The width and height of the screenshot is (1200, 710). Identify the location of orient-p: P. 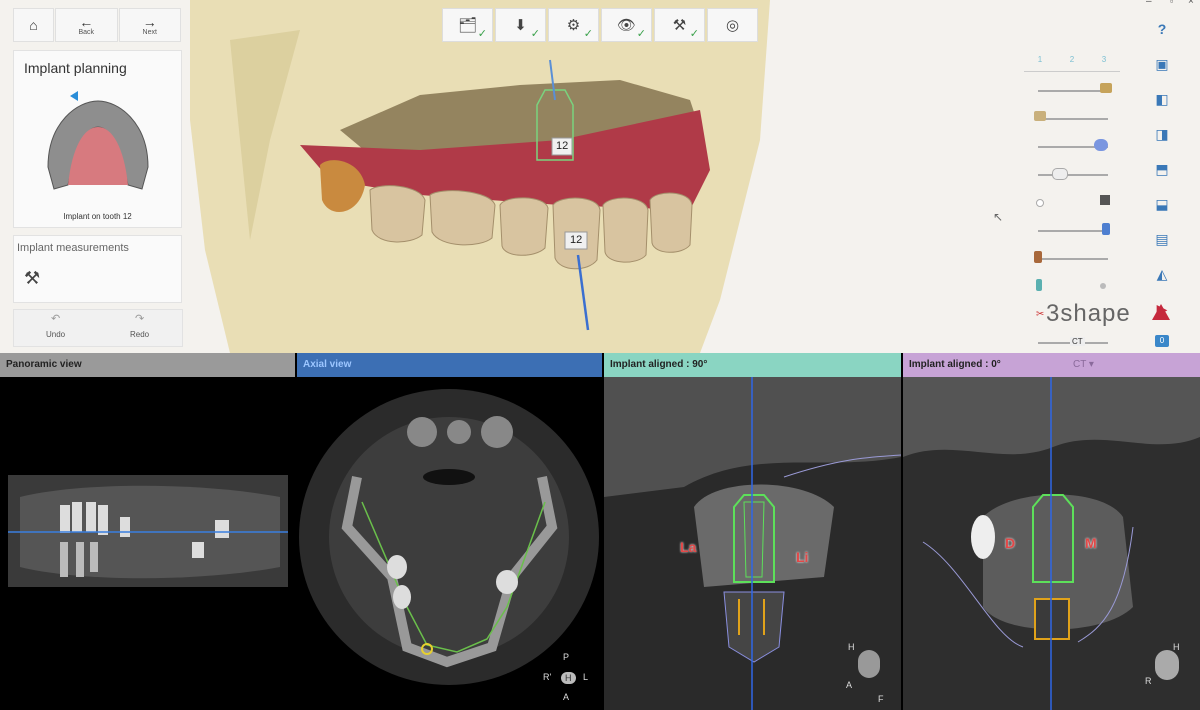
(566, 657).